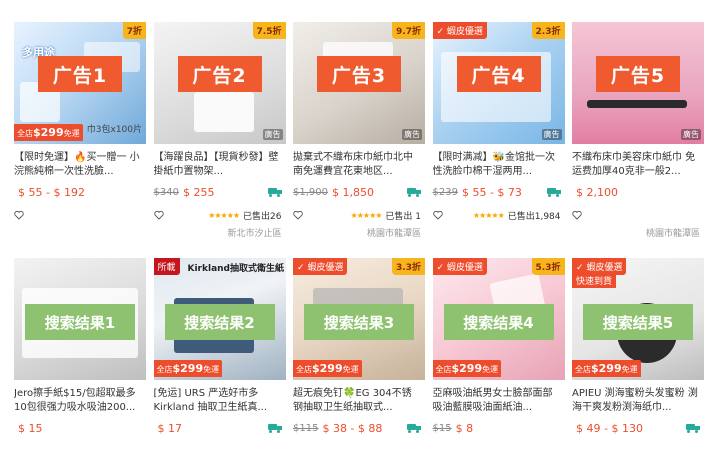  What do you see at coordinates (498, 74) in the screenshot?
I see `ad-label: 广告4` at bounding box center [498, 74].